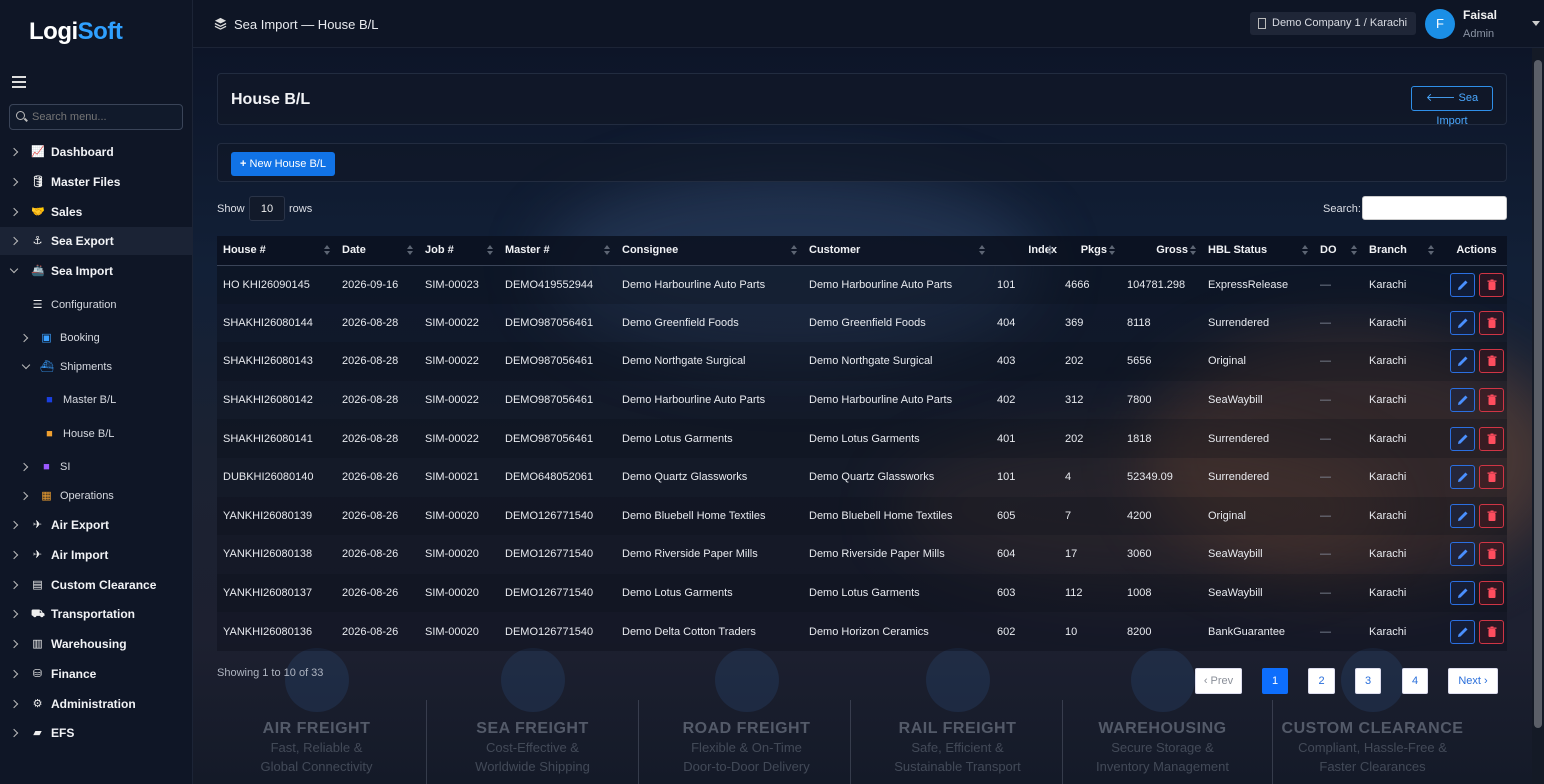  Describe the element at coordinates (377, 251) in the screenshot. I see `column-header: Date` at that location.